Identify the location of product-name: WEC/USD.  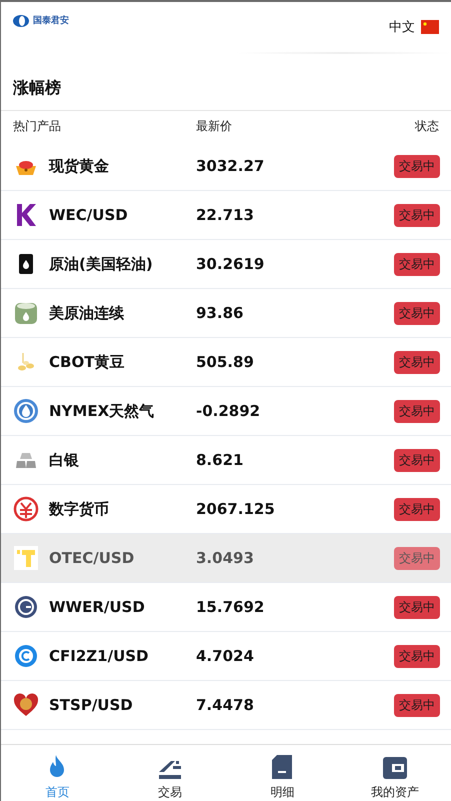
(89, 215).